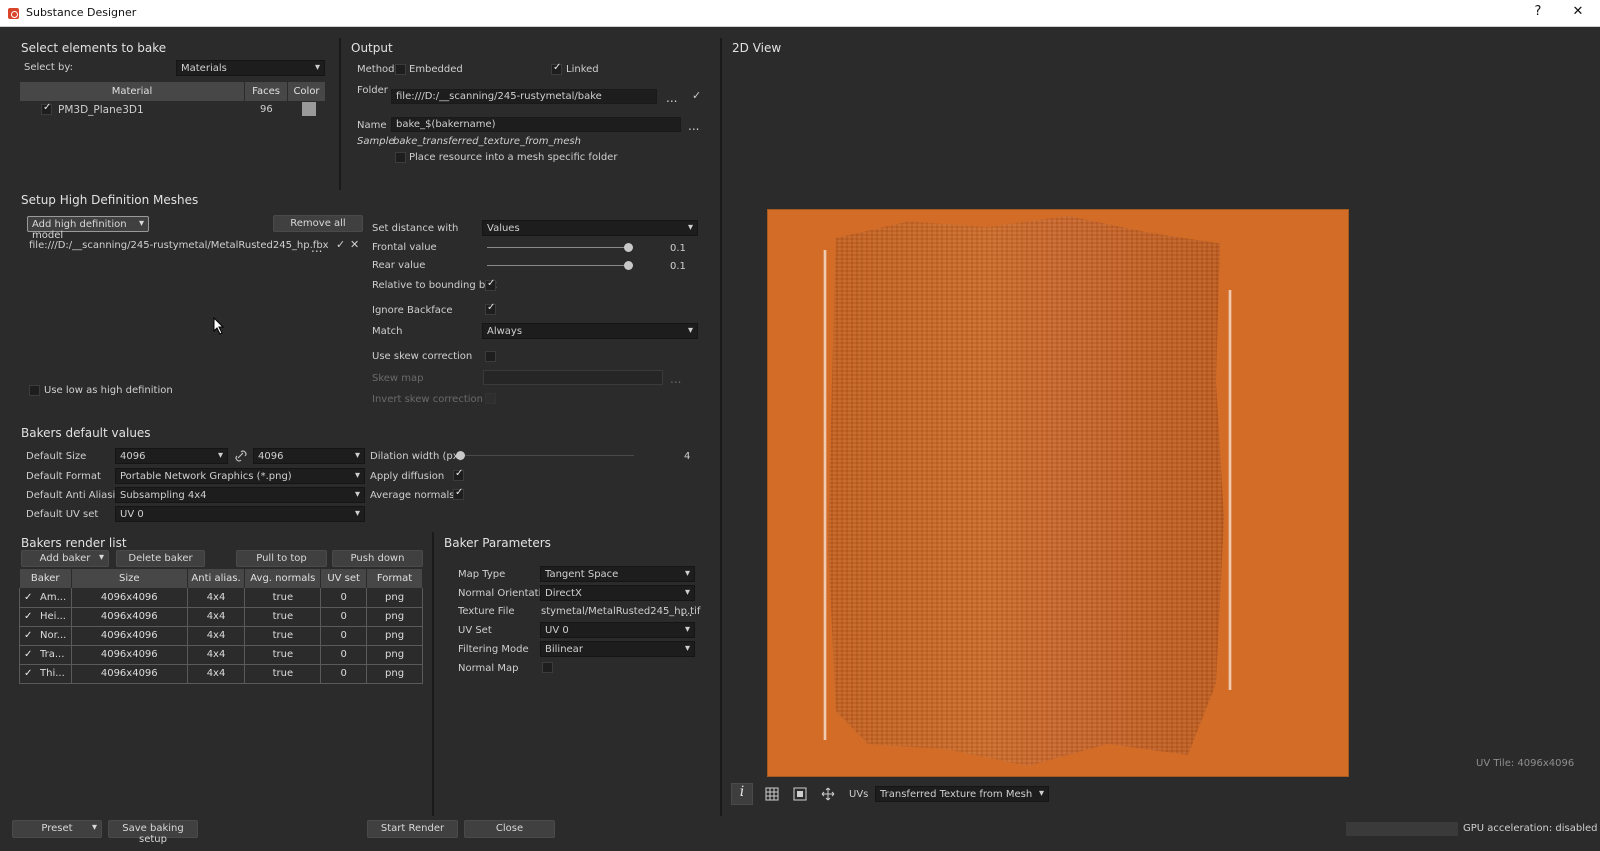  What do you see at coordinates (407, 476) in the screenshot?
I see `apply-diffusion-label: Apply diffusion` at bounding box center [407, 476].